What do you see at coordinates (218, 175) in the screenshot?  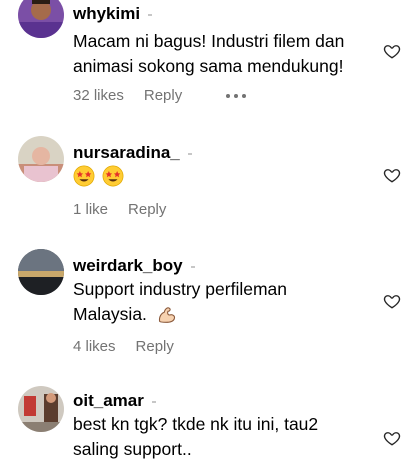 I see `comment-text` at bounding box center [218, 175].